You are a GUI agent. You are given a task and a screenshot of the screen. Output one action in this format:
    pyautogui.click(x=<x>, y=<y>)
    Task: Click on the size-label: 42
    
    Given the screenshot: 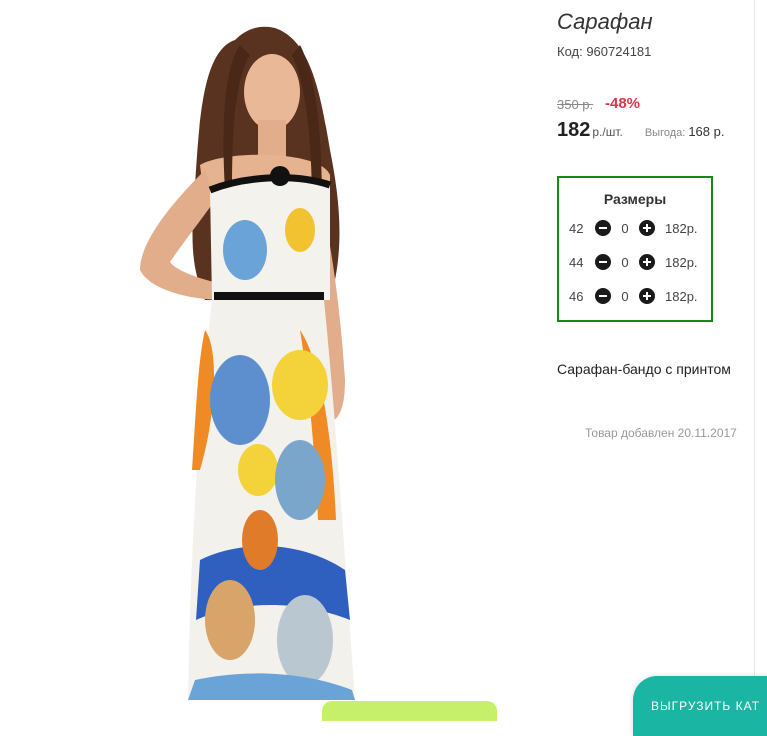 What is the action you would take?
    pyautogui.click(x=576, y=228)
    